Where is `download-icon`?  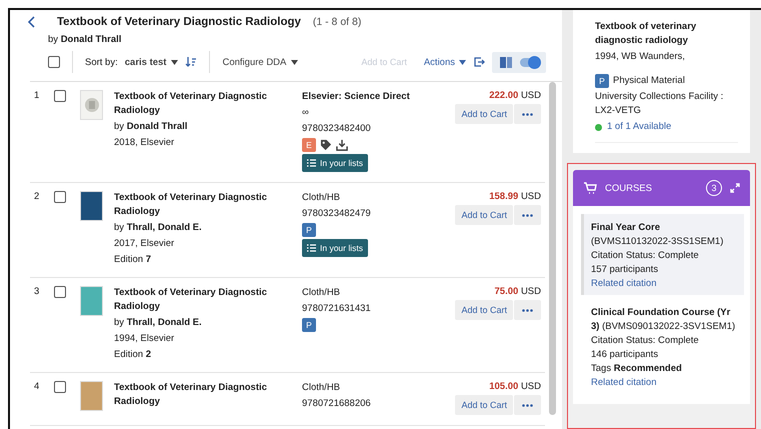 download-icon is located at coordinates (342, 145).